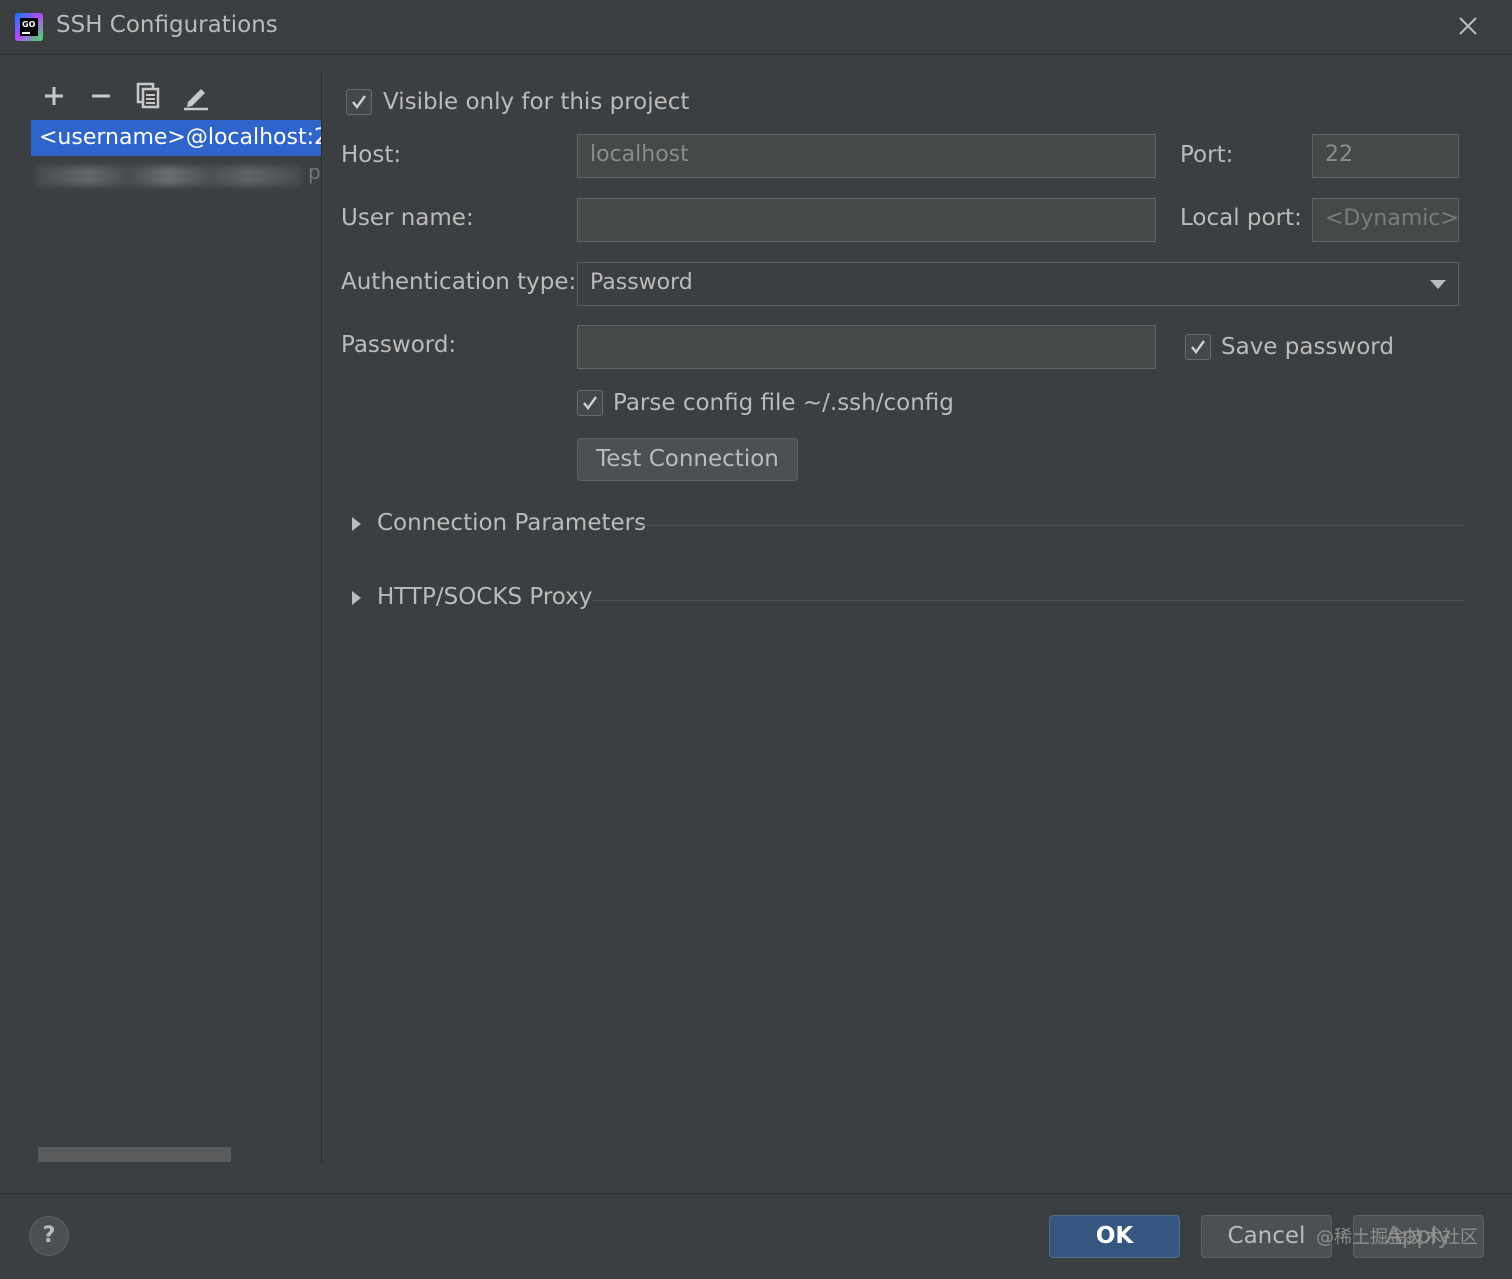 The width and height of the screenshot is (1512, 1279). What do you see at coordinates (459, 282) in the screenshot?
I see `auth-type-label: Authentication type:` at bounding box center [459, 282].